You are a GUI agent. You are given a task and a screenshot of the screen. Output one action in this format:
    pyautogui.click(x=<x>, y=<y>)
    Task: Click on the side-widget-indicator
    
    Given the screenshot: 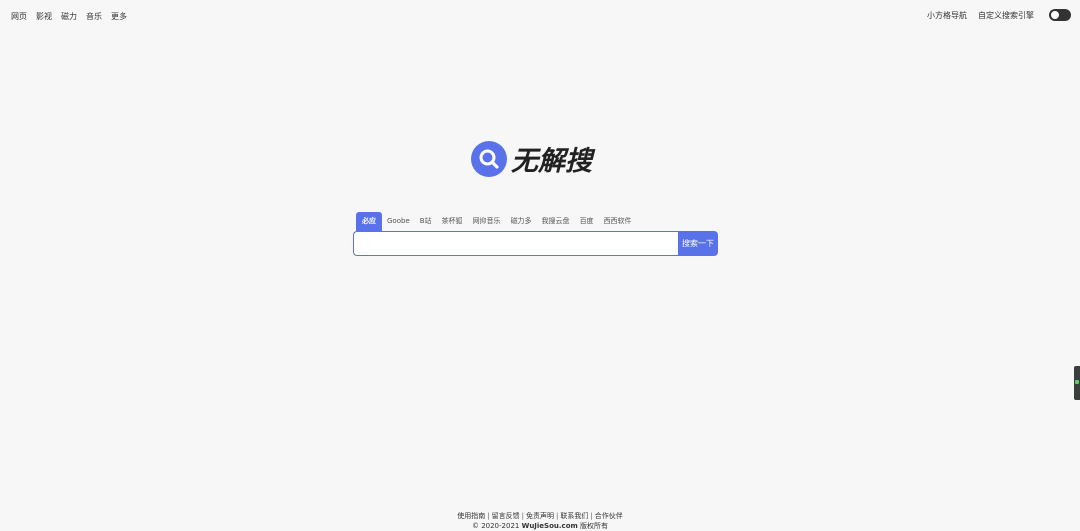 What is the action you would take?
    pyautogui.click(x=1077, y=382)
    